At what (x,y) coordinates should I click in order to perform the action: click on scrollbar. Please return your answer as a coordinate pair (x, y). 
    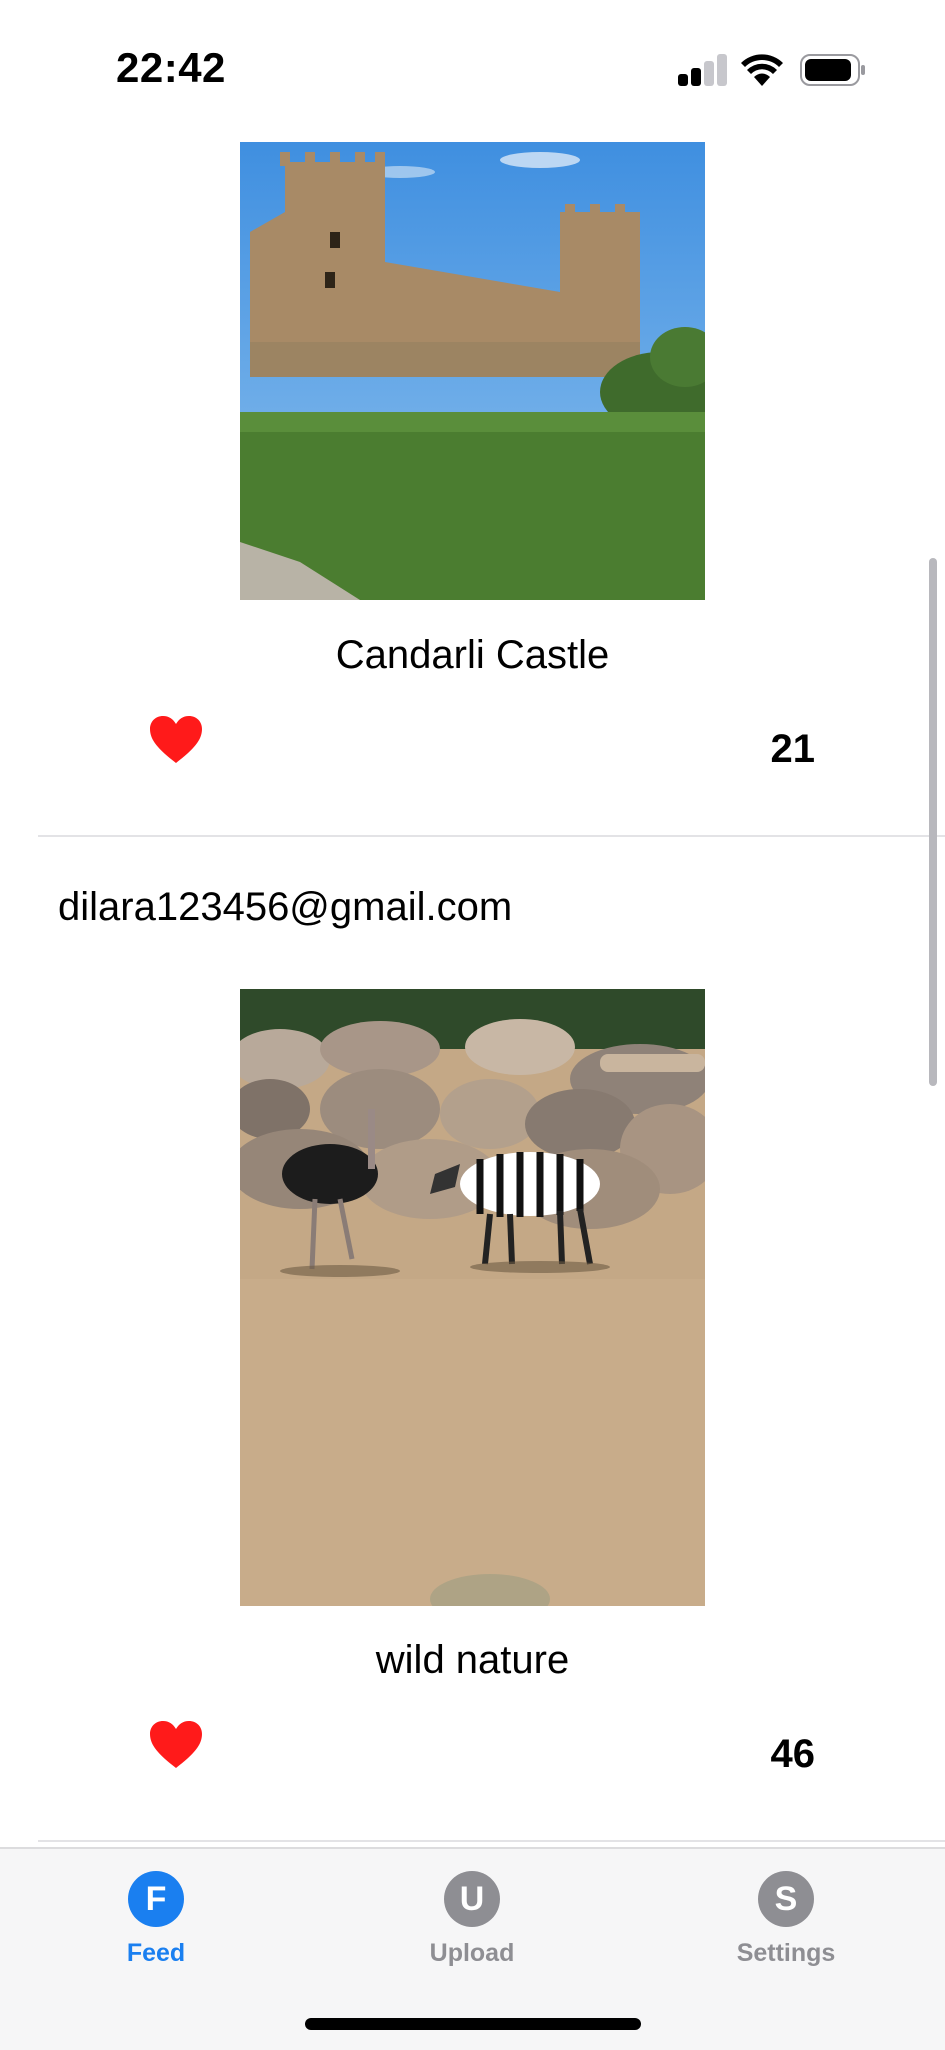
    Looking at the image, I should click on (933, 822).